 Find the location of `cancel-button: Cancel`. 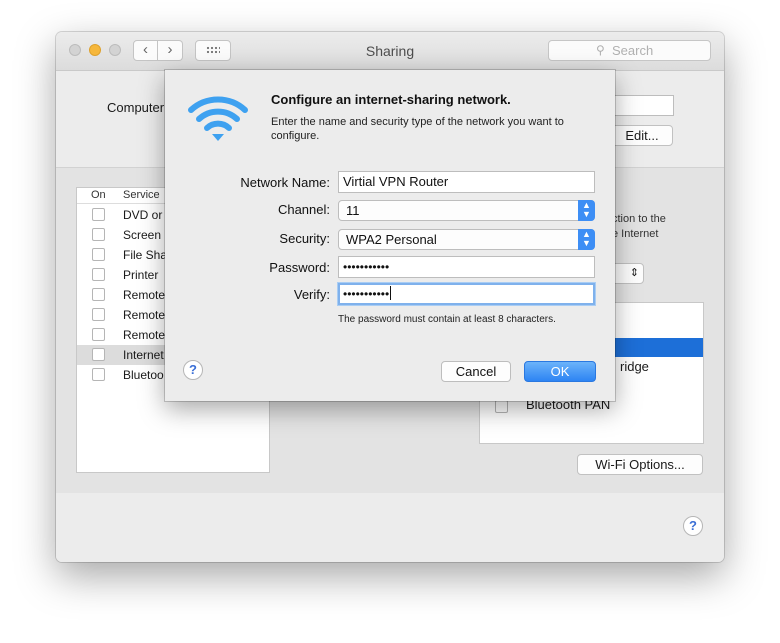

cancel-button: Cancel is located at coordinates (476, 371).